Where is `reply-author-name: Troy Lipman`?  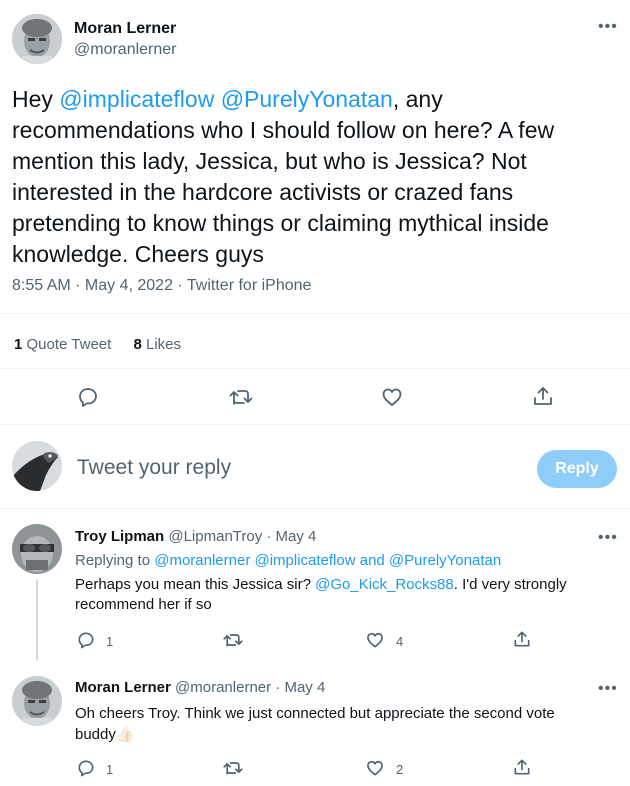
reply-author-name: Troy Lipman is located at coordinates (119, 536).